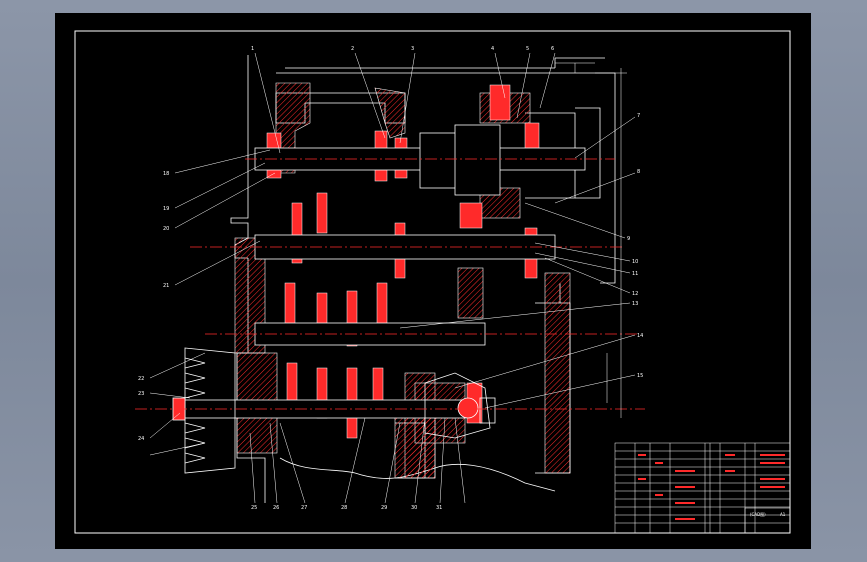 The image size is (867, 562). I want to click on callout-number: 21, so click(166, 286).